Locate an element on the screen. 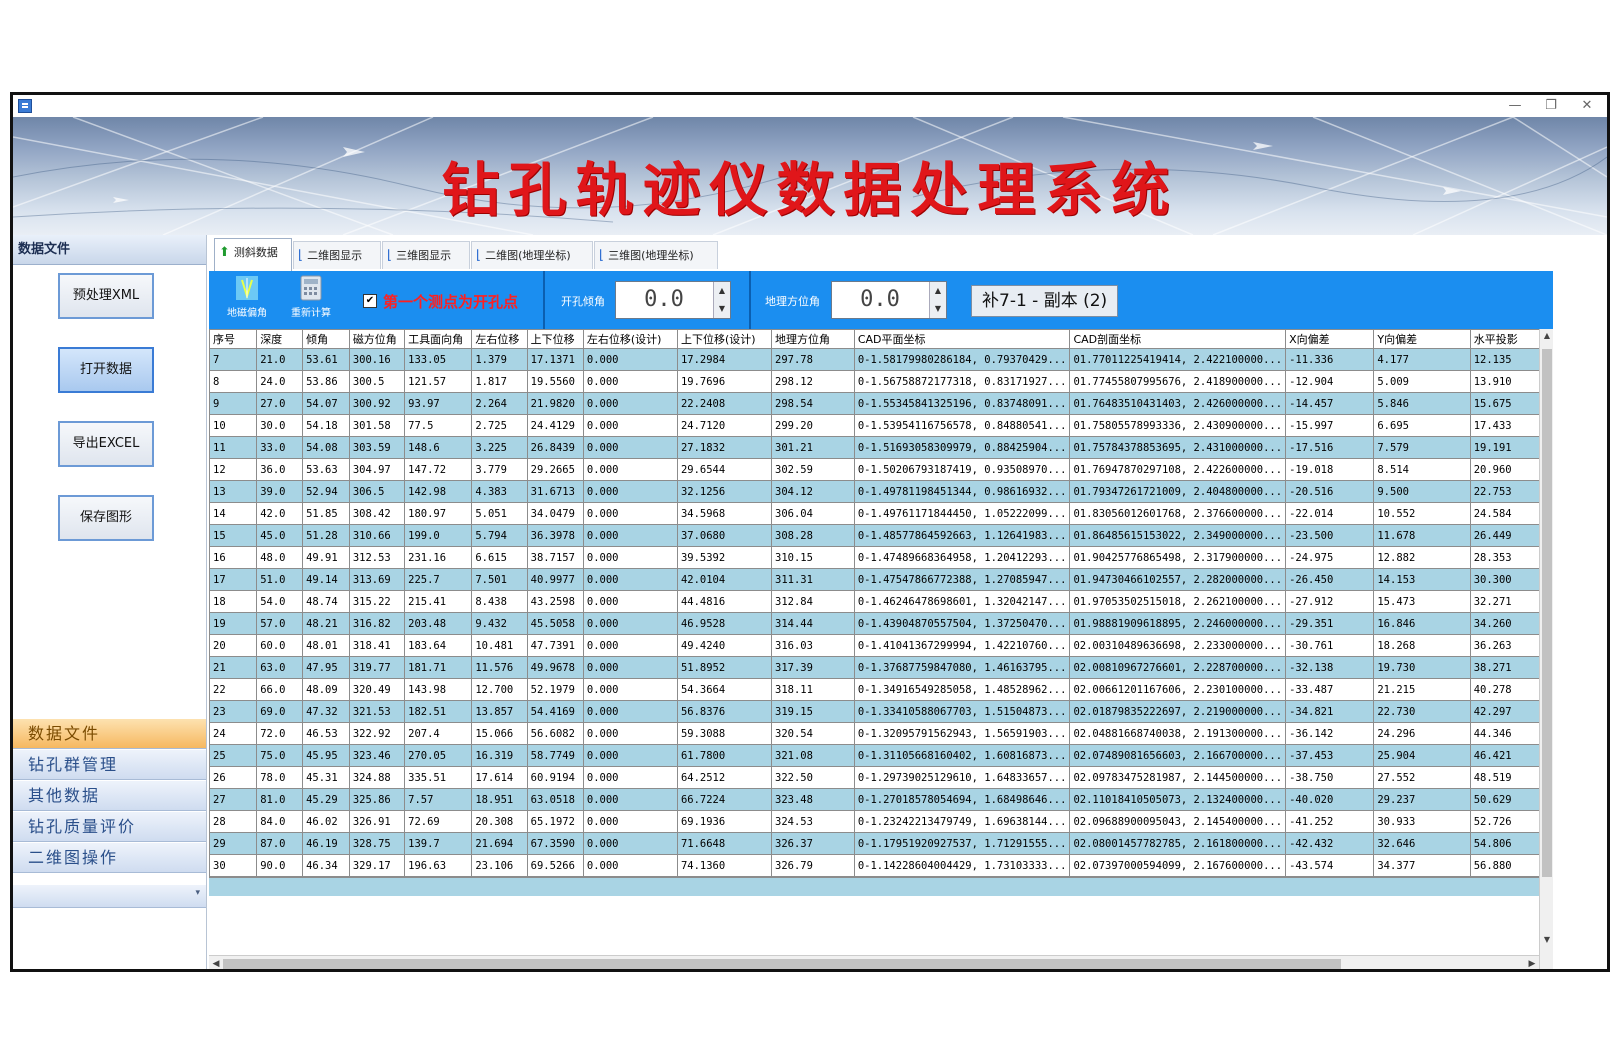 Image resolution: width=1622 pixels, height=1050 pixels. table-cell: 329.17 is located at coordinates (377, 865).